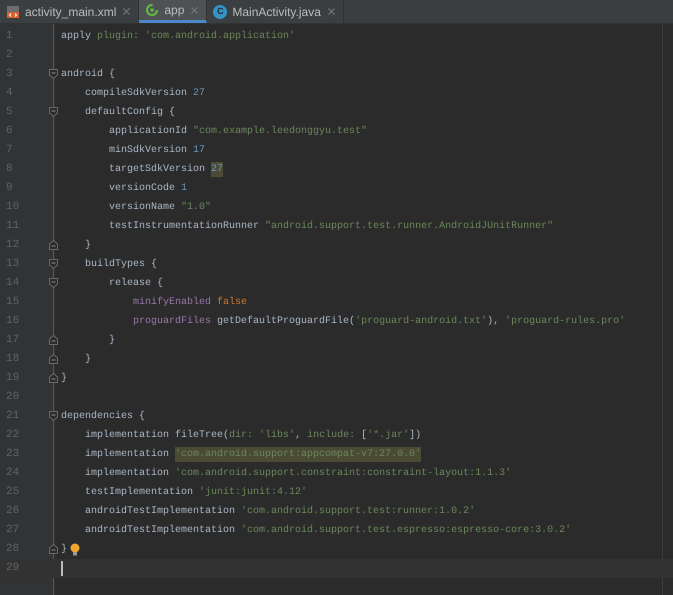 Image resolution: width=673 pixels, height=595 pixels. Describe the element at coordinates (13, 11) in the screenshot. I see `xml-file-icon` at that location.